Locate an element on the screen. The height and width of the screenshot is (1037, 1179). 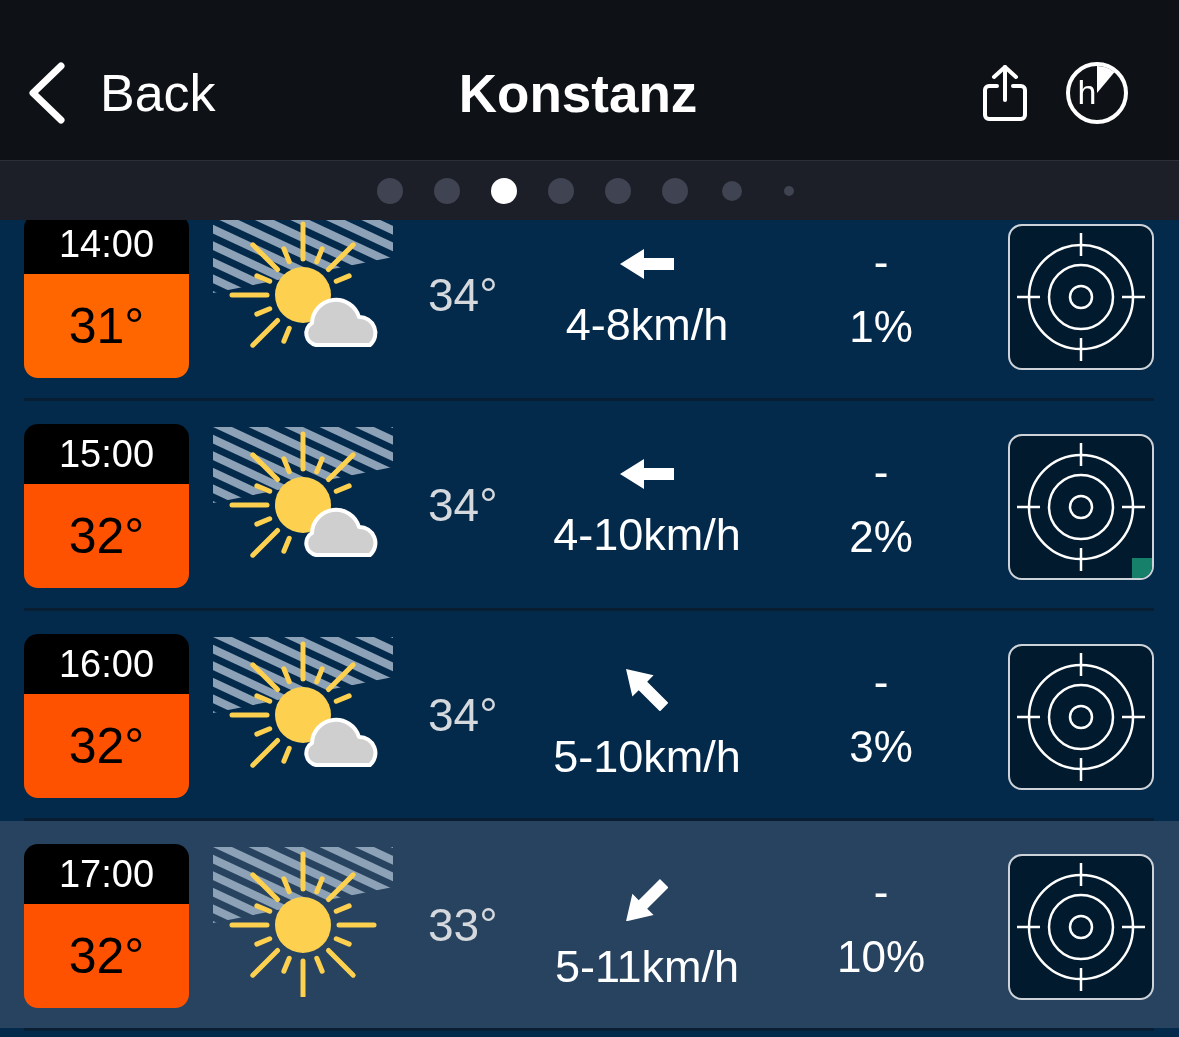
time-label: 15:00 is located at coordinates (106, 454).